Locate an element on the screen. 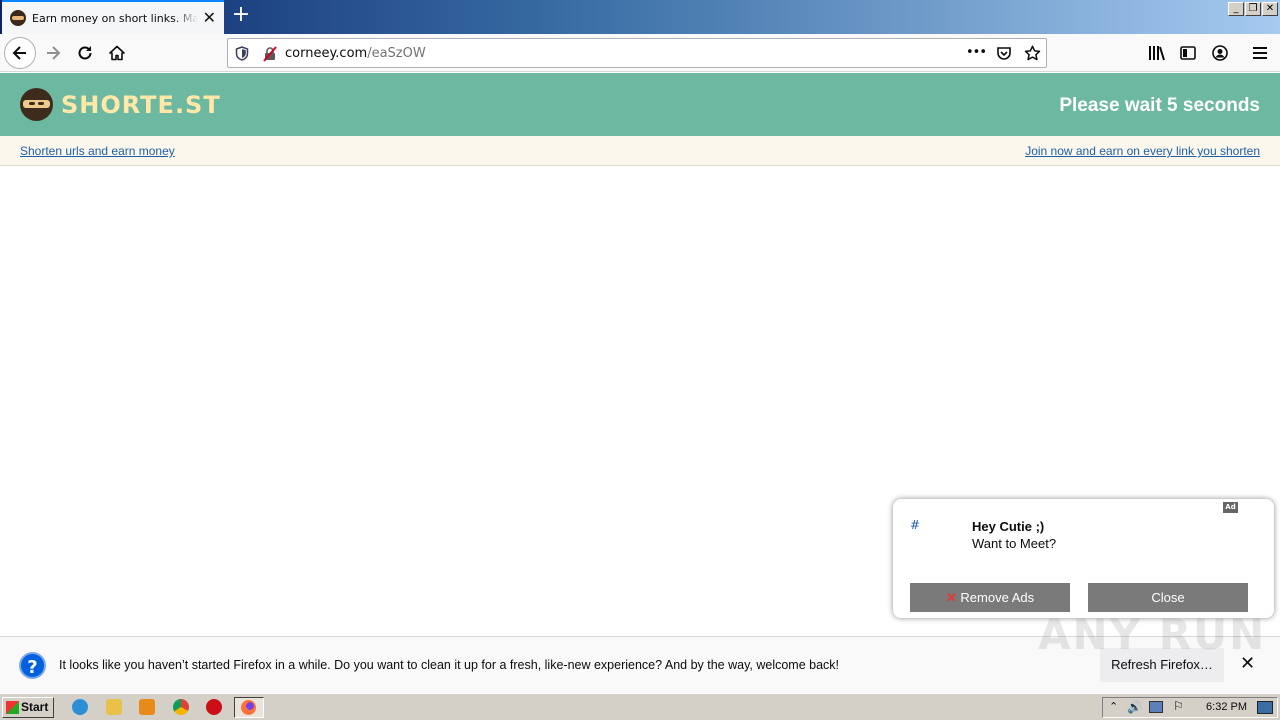  start-button: Start is located at coordinates (28, 707).